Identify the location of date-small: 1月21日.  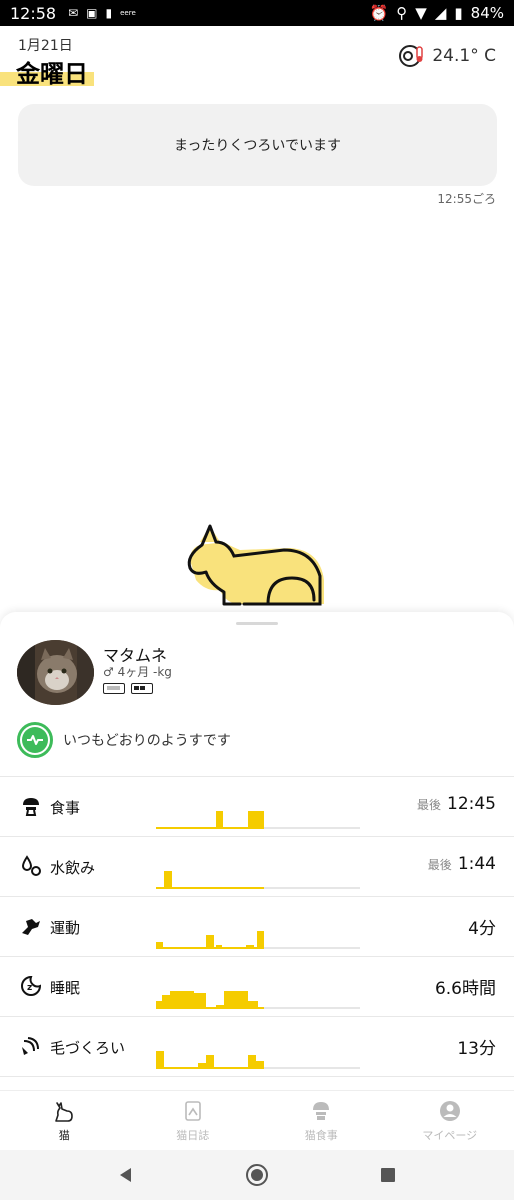
(45, 46).